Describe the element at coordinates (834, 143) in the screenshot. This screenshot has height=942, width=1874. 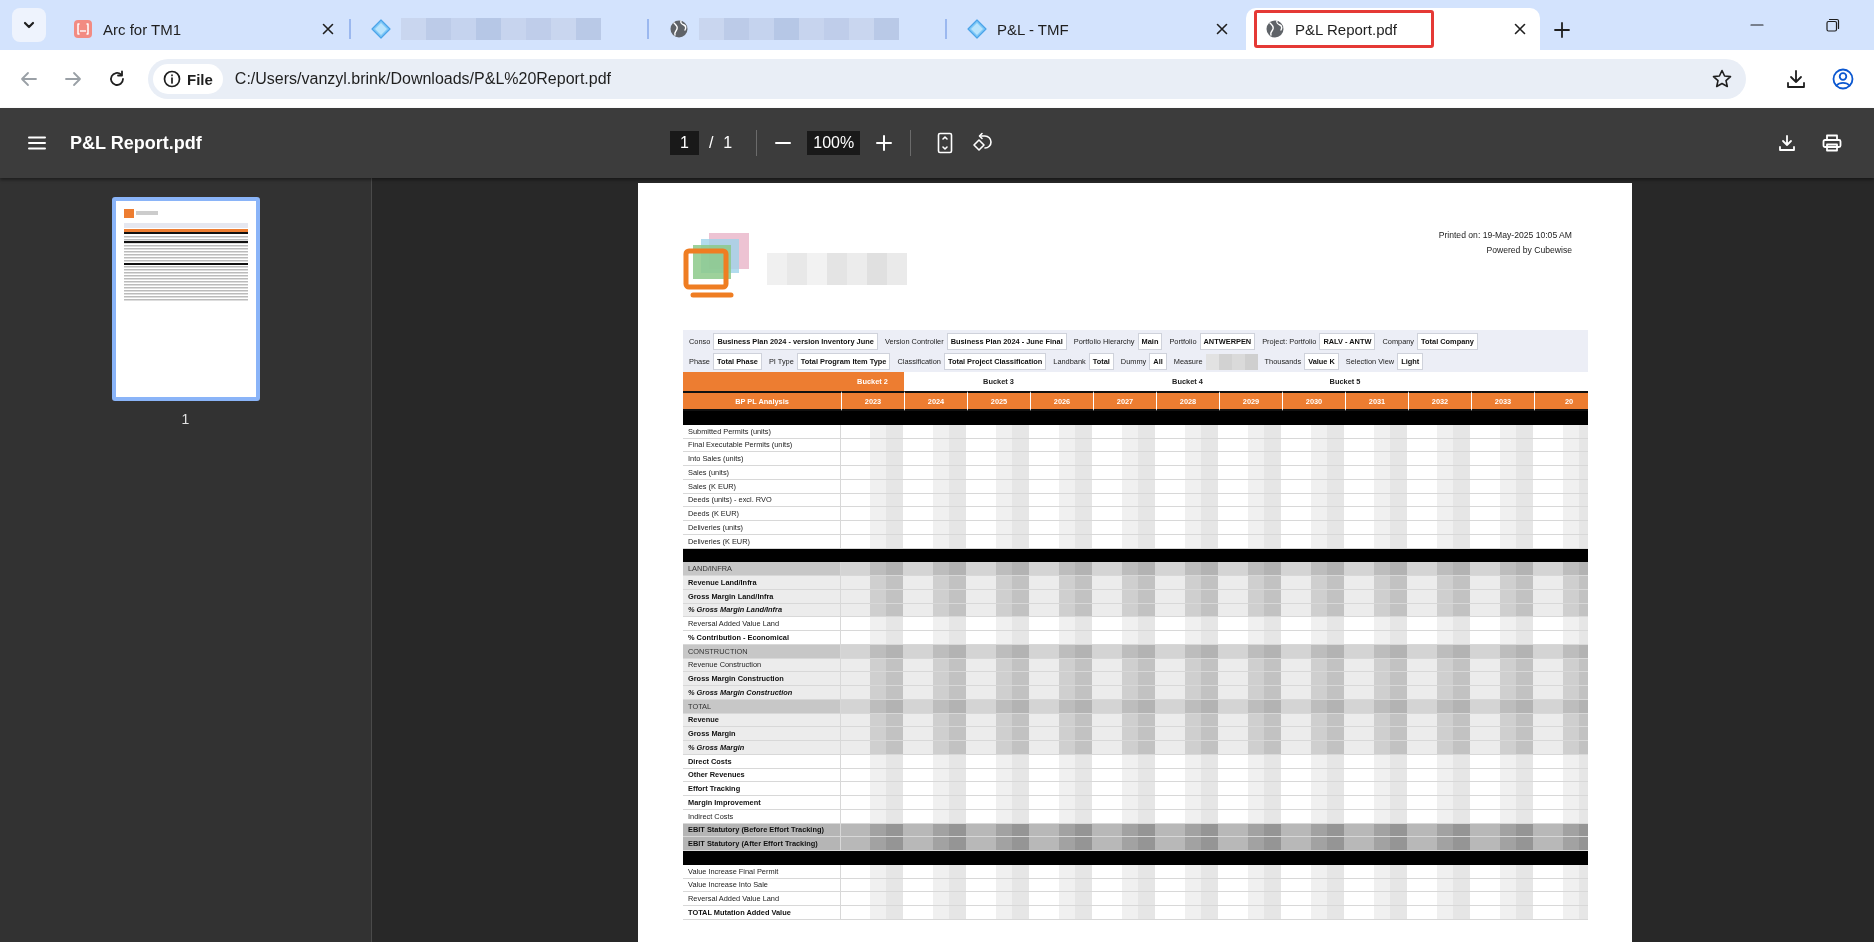
I see `zoom-field: 100%` at that location.